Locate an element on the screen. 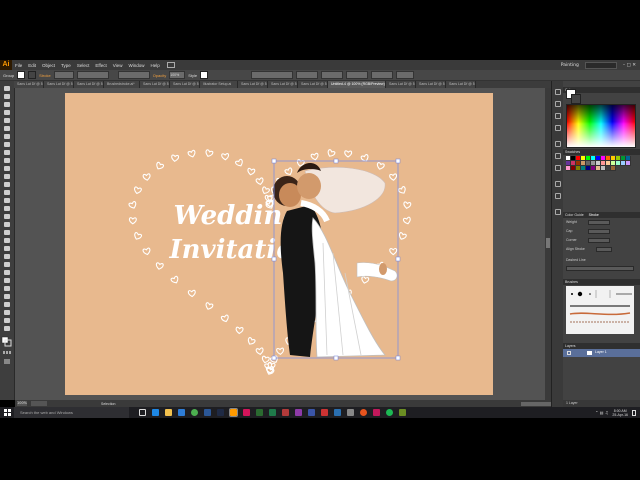 The image size is (640, 480). width-field is located at coordinates (357, 75).